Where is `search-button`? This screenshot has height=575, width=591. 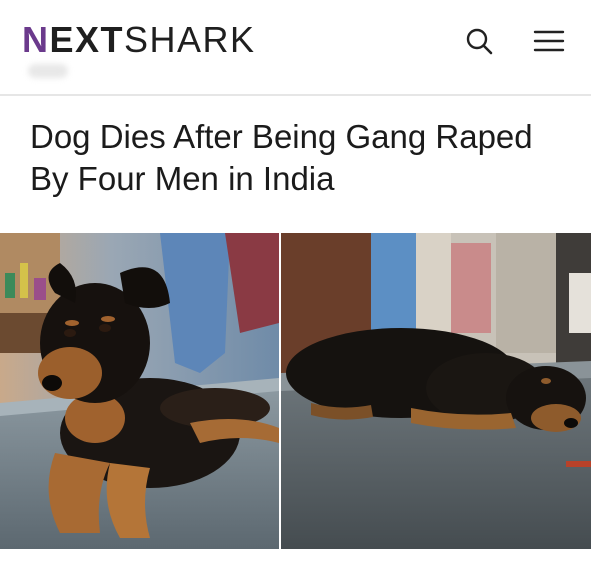
search-button is located at coordinates (479, 41).